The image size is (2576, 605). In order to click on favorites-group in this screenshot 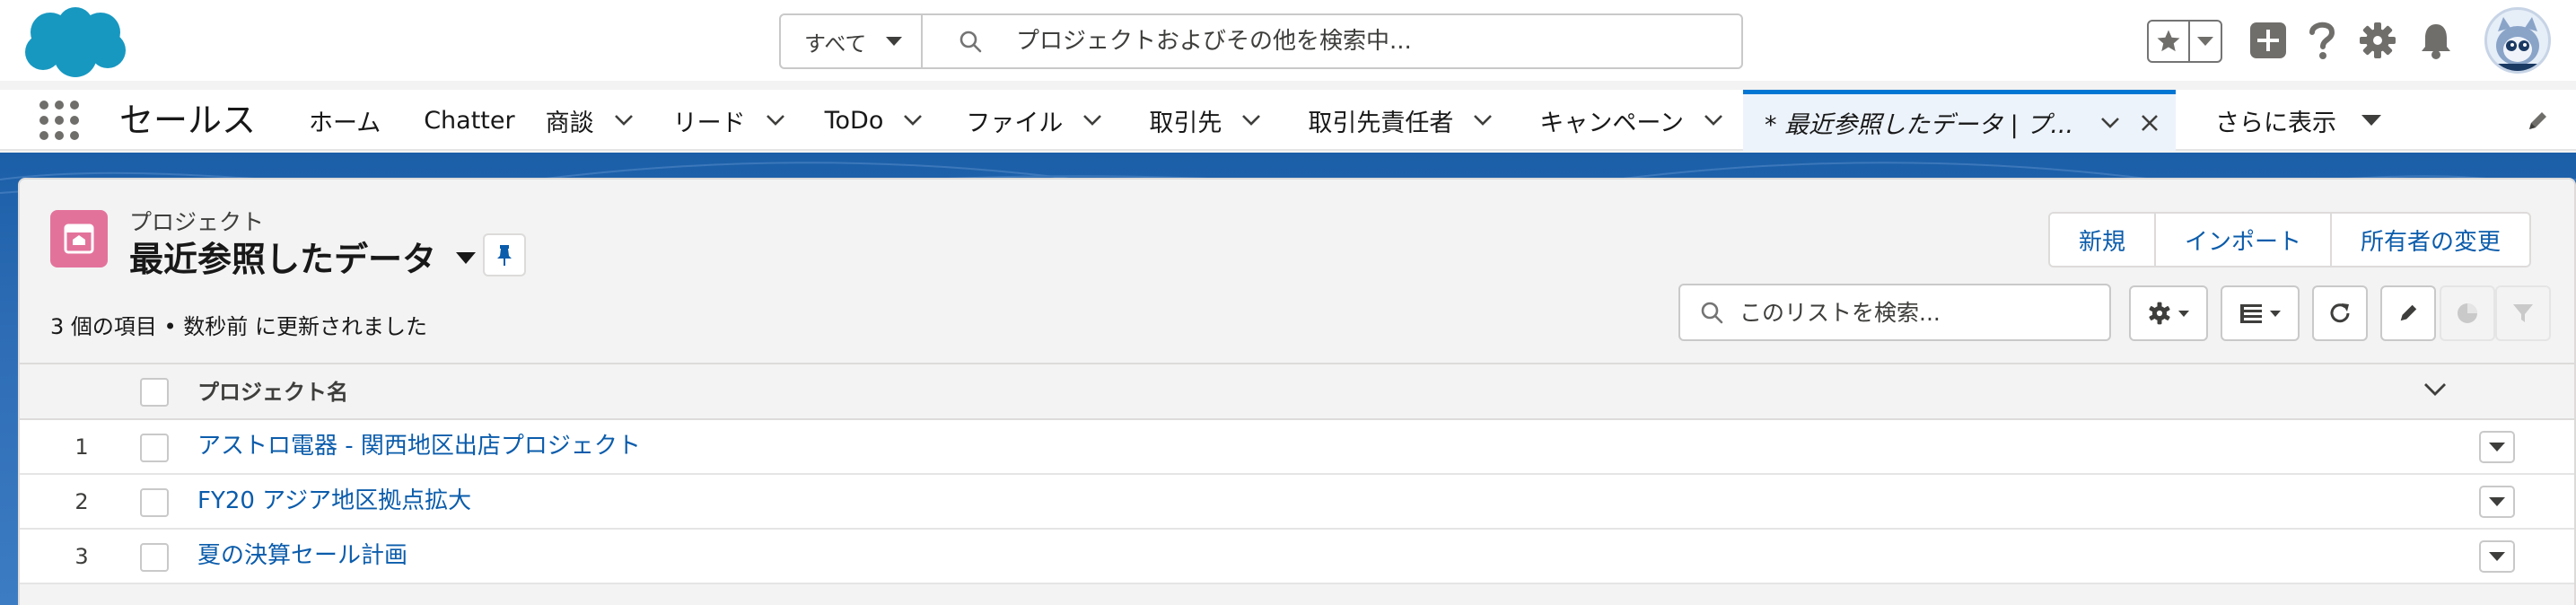, I will do `click(2184, 41)`.